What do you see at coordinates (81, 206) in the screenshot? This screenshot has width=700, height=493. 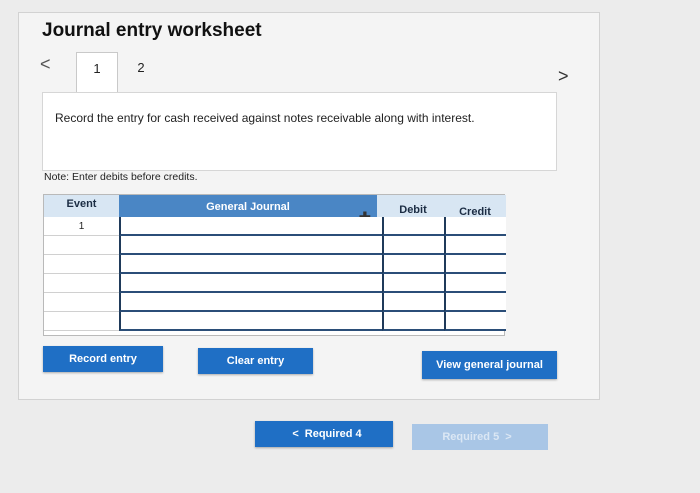 I see `event-header: Event` at bounding box center [81, 206].